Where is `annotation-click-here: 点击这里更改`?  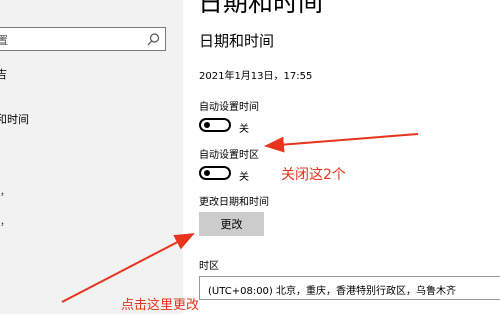
annotation-click-here: 点击这里更改 is located at coordinates (160, 305).